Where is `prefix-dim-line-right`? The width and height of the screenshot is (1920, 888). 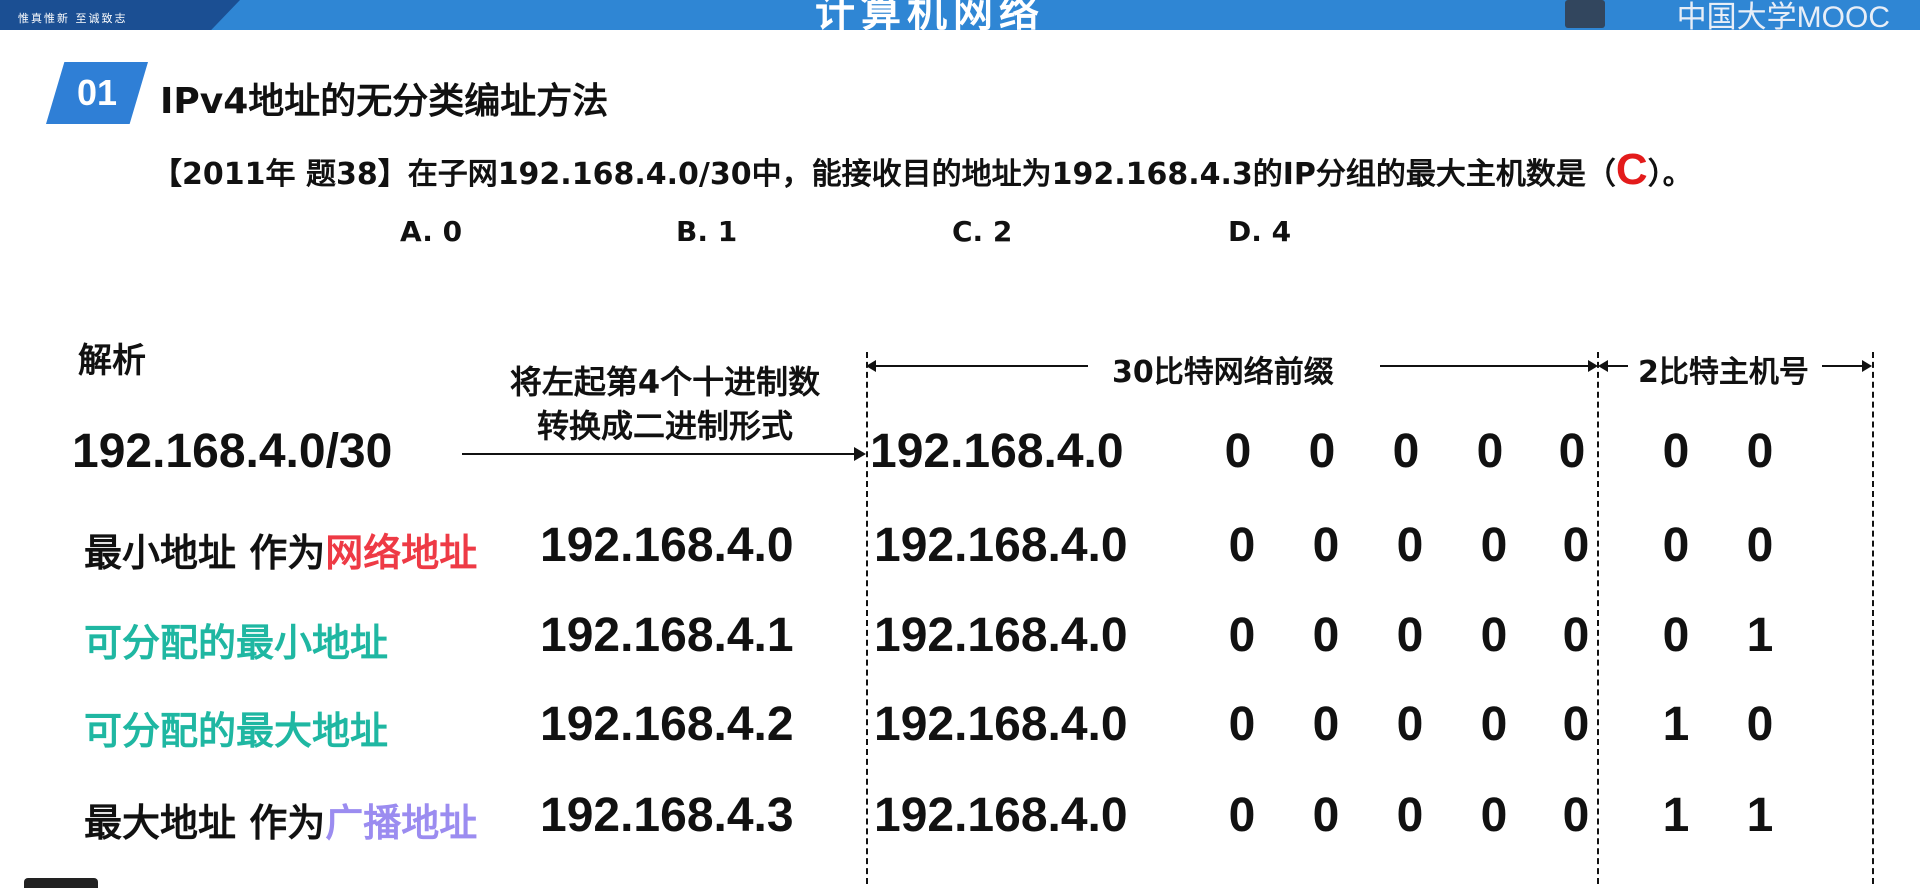
prefix-dim-line-right is located at coordinates (1489, 366).